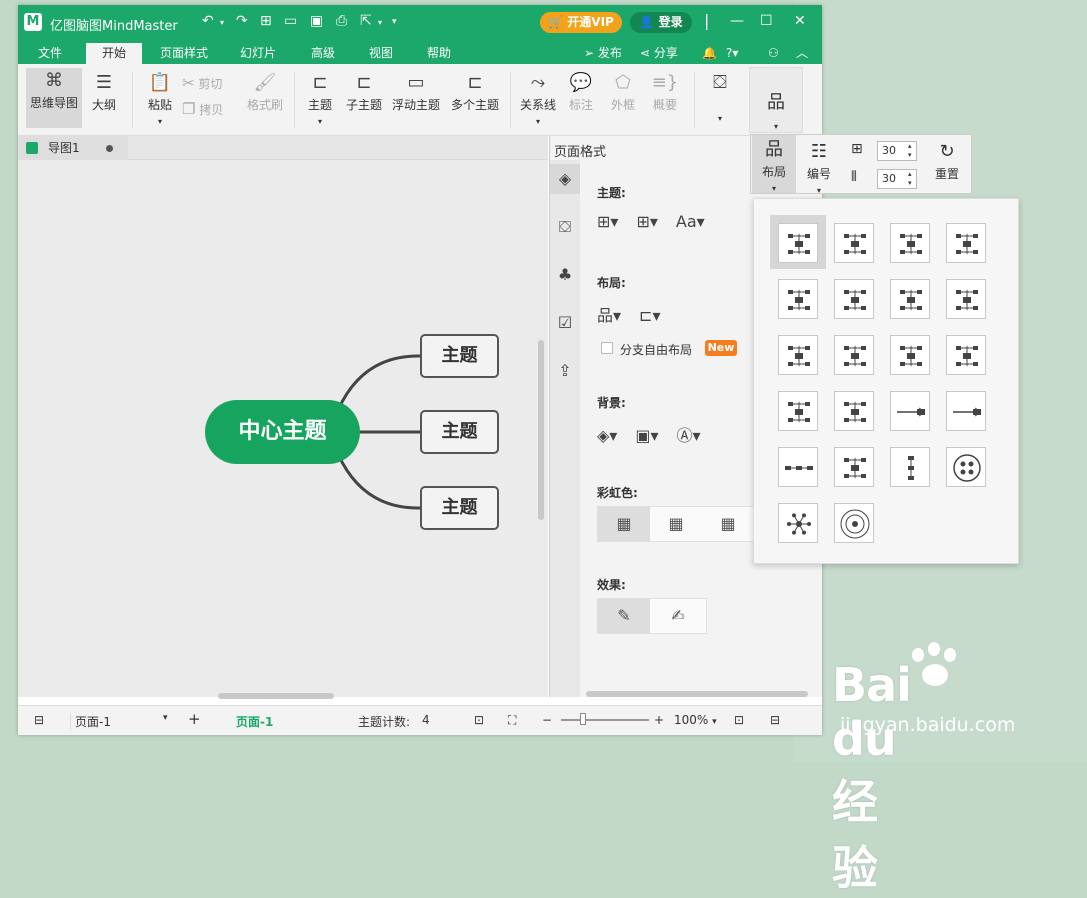 The width and height of the screenshot is (1087, 898). What do you see at coordinates (947, 160) in the screenshot?
I see `reset-button: ↻ 重置` at bounding box center [947, 160].